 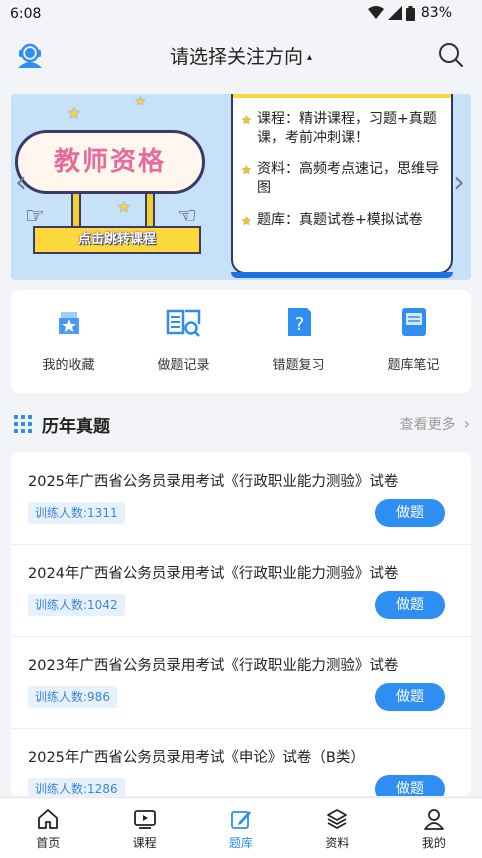 I want to click on cellular-icon, so click(x=394, y=13).